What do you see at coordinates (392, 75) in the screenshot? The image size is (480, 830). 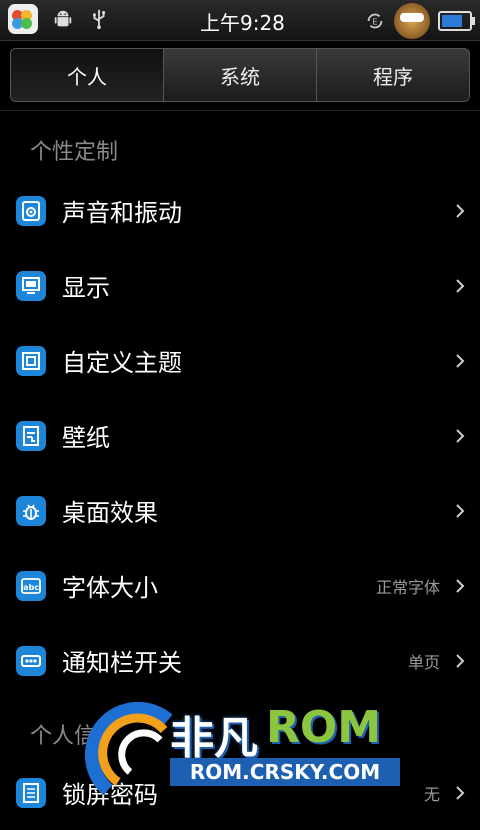 I see `tab-apps: 程序` at bounding box center [392, 75].